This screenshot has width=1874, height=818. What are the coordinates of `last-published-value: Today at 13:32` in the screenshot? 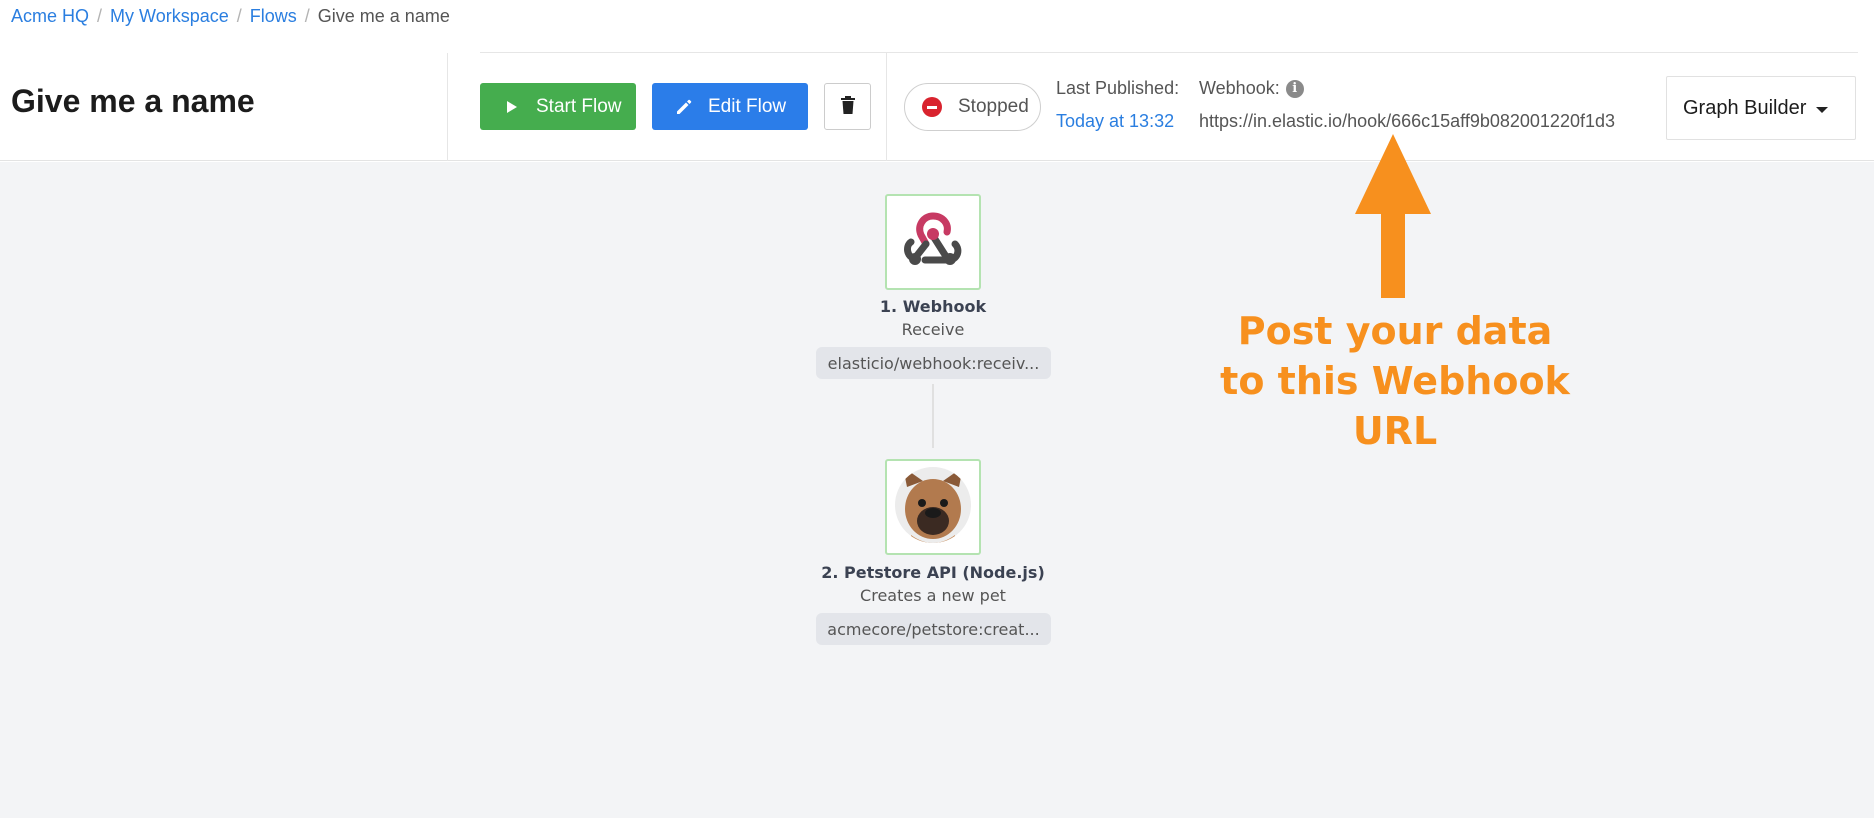 It's located at (1115, 121).